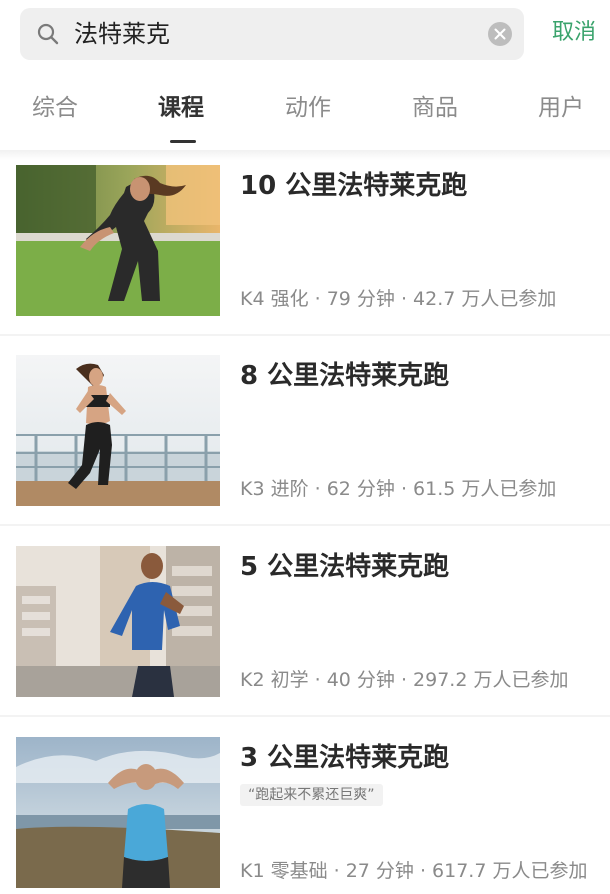 This screenshot has height=894, width=610. I want to click on course-meta: K1 零基础 · 27 分钟 · 617.7 万人已参加, so click(414, 871).